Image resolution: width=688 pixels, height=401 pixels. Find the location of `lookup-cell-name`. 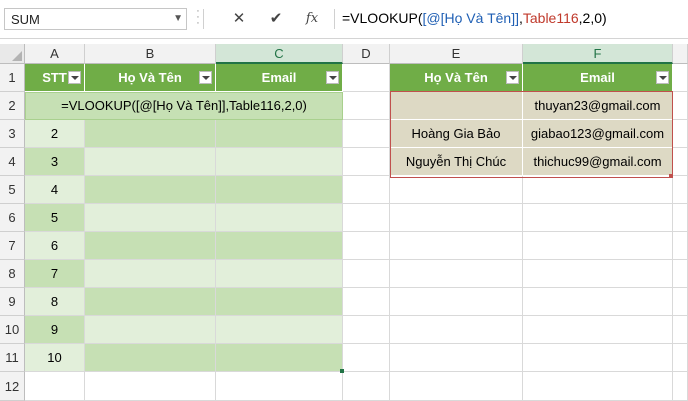

lookup-cell-name is located at coordinates (456, 106).